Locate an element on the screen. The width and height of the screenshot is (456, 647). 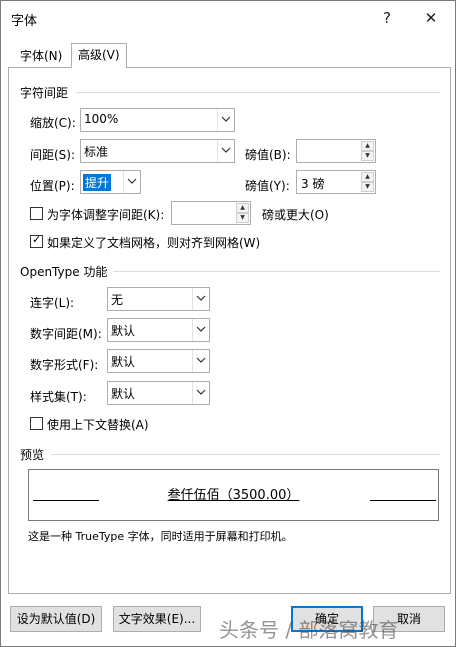
spacing-value: 标准 is located at coordinates (96, 152).